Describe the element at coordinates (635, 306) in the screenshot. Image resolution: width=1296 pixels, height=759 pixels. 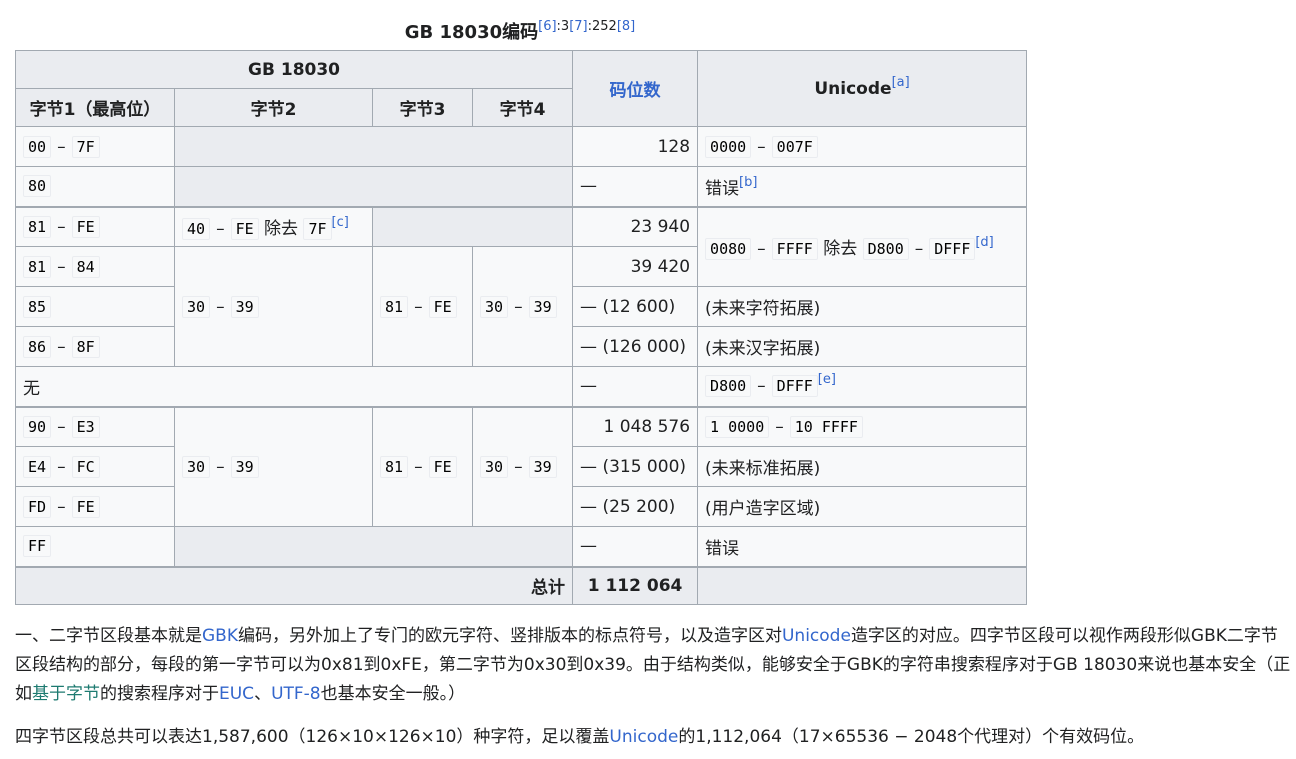
I see `count-cell: — (12 600)` at that location.